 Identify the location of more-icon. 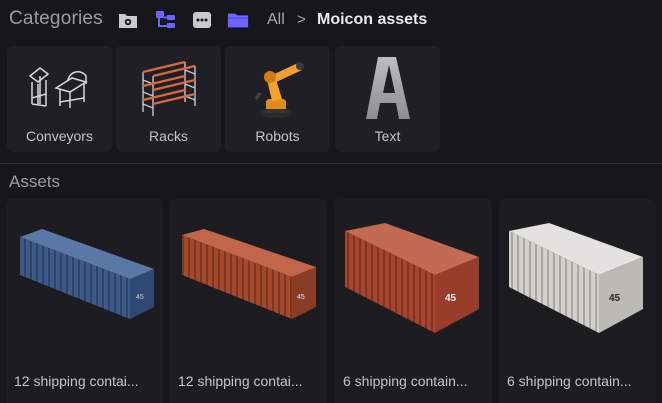
(202, 20).